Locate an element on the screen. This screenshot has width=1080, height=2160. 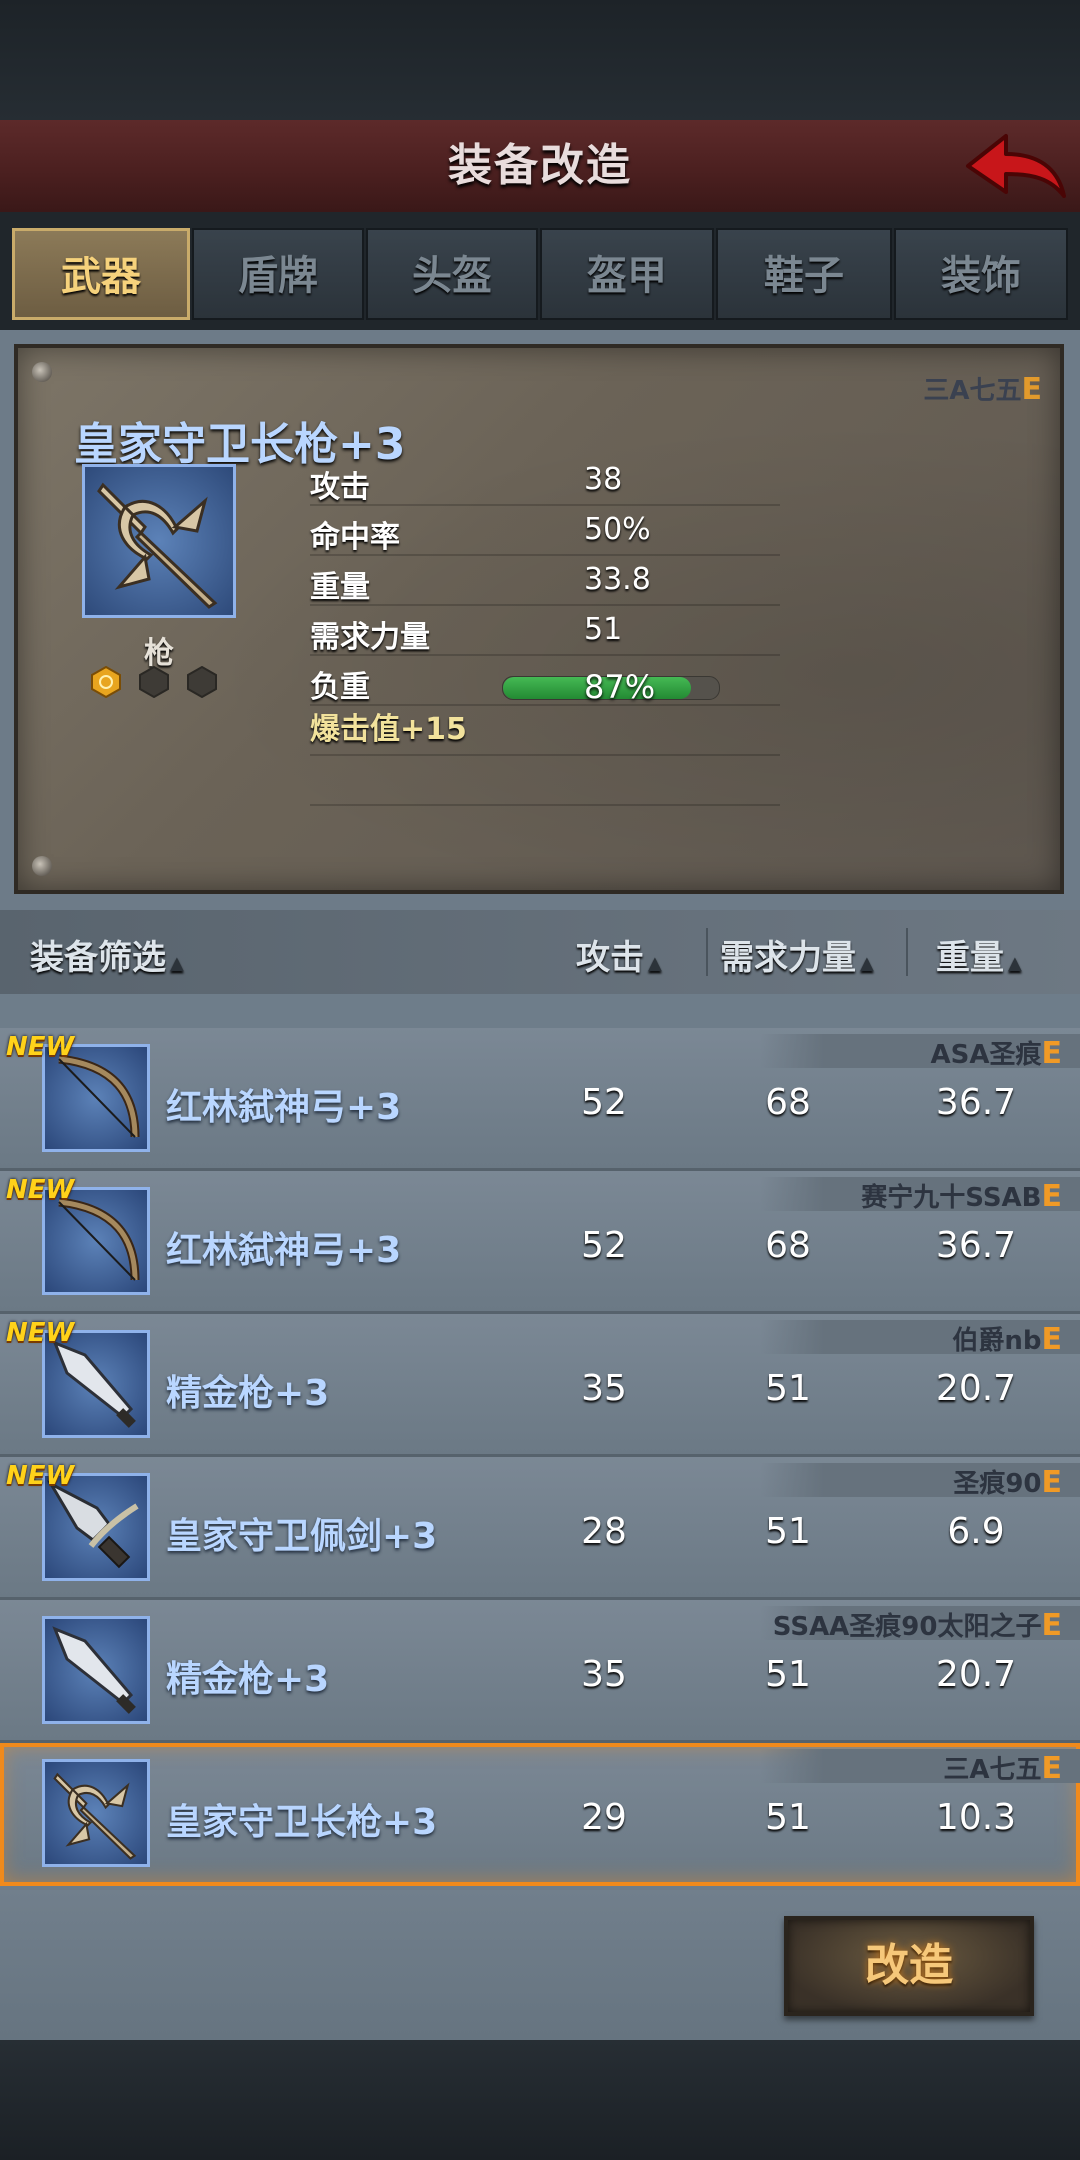
row-owner: 赛宁九十SSABE is located at coordinates (961, 1195).